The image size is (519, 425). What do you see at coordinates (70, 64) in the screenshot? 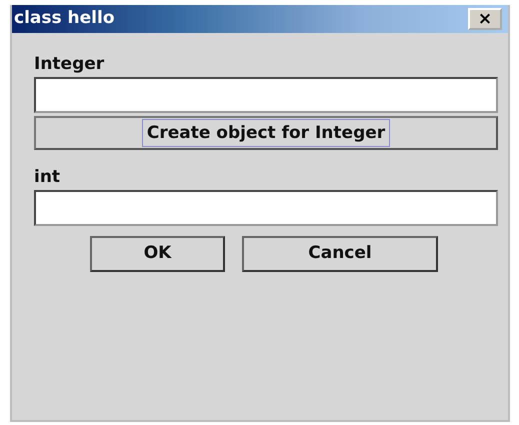
I see `field-label: Integer` at bounding box center [70, 64].